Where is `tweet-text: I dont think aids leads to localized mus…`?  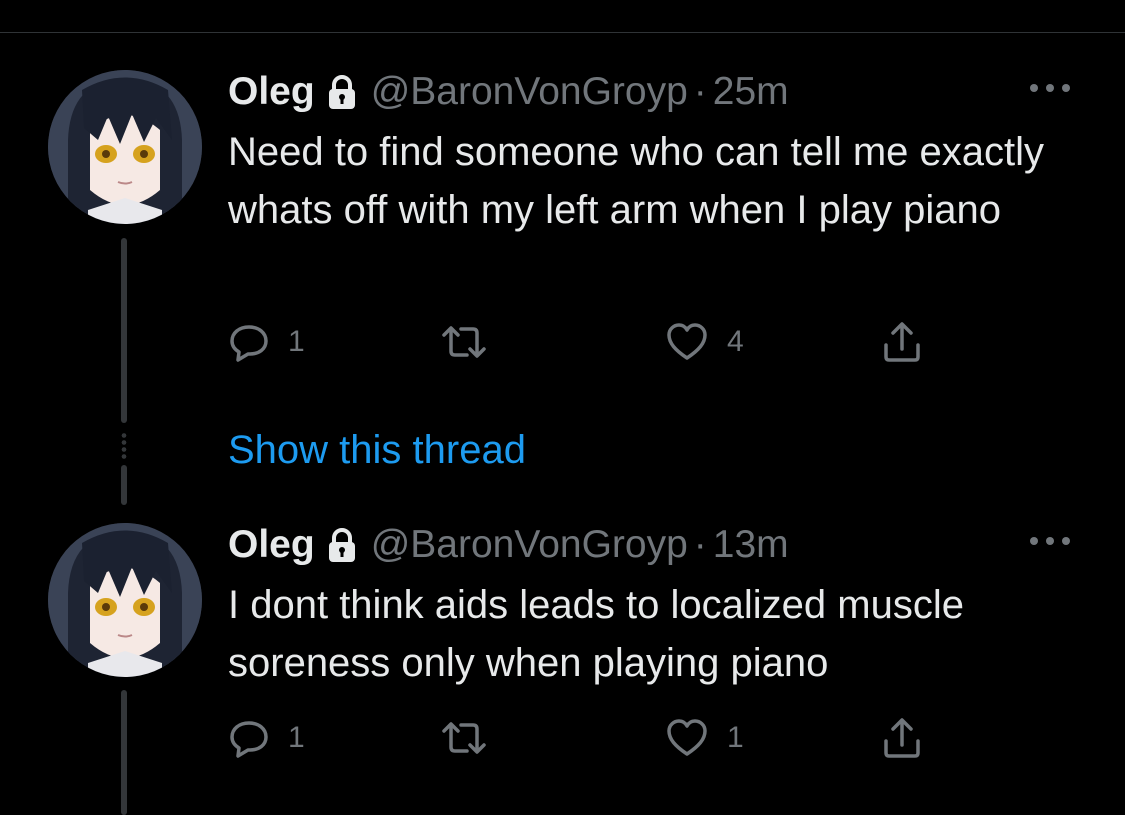
tweet-text: I dont think aids leads to localized mus… is located at coordinates (596, 634).